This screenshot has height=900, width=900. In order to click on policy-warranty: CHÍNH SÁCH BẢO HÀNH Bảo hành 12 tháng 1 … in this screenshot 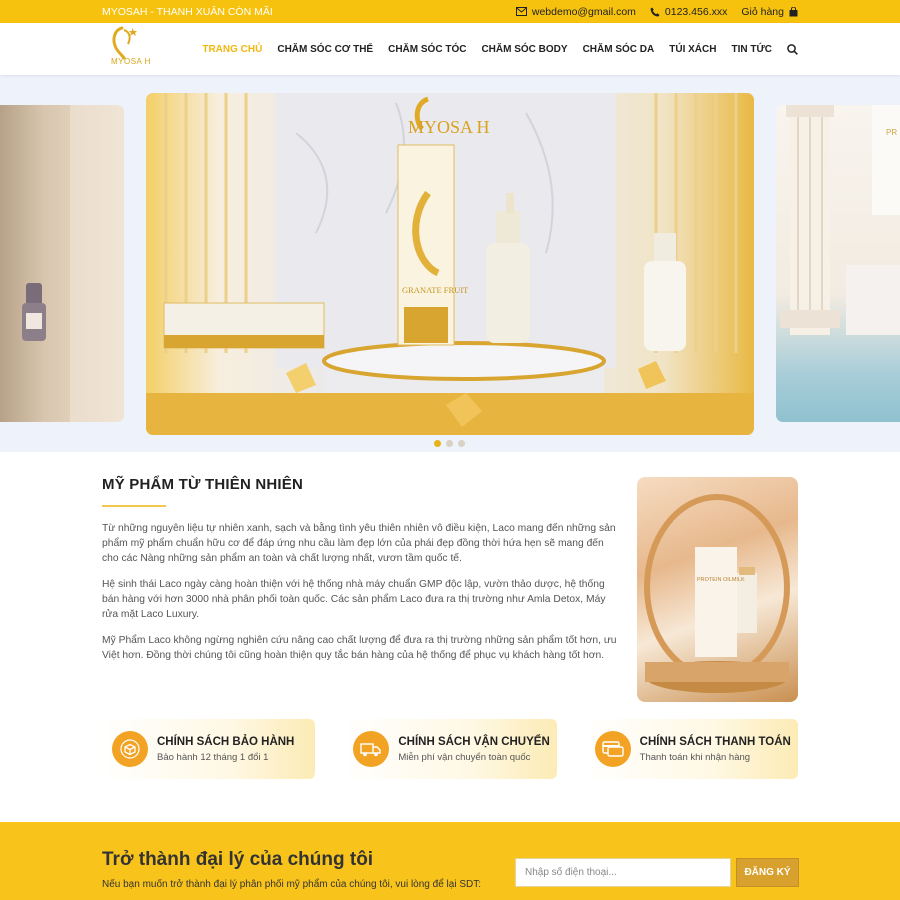, I will do `click(209, 749)`.